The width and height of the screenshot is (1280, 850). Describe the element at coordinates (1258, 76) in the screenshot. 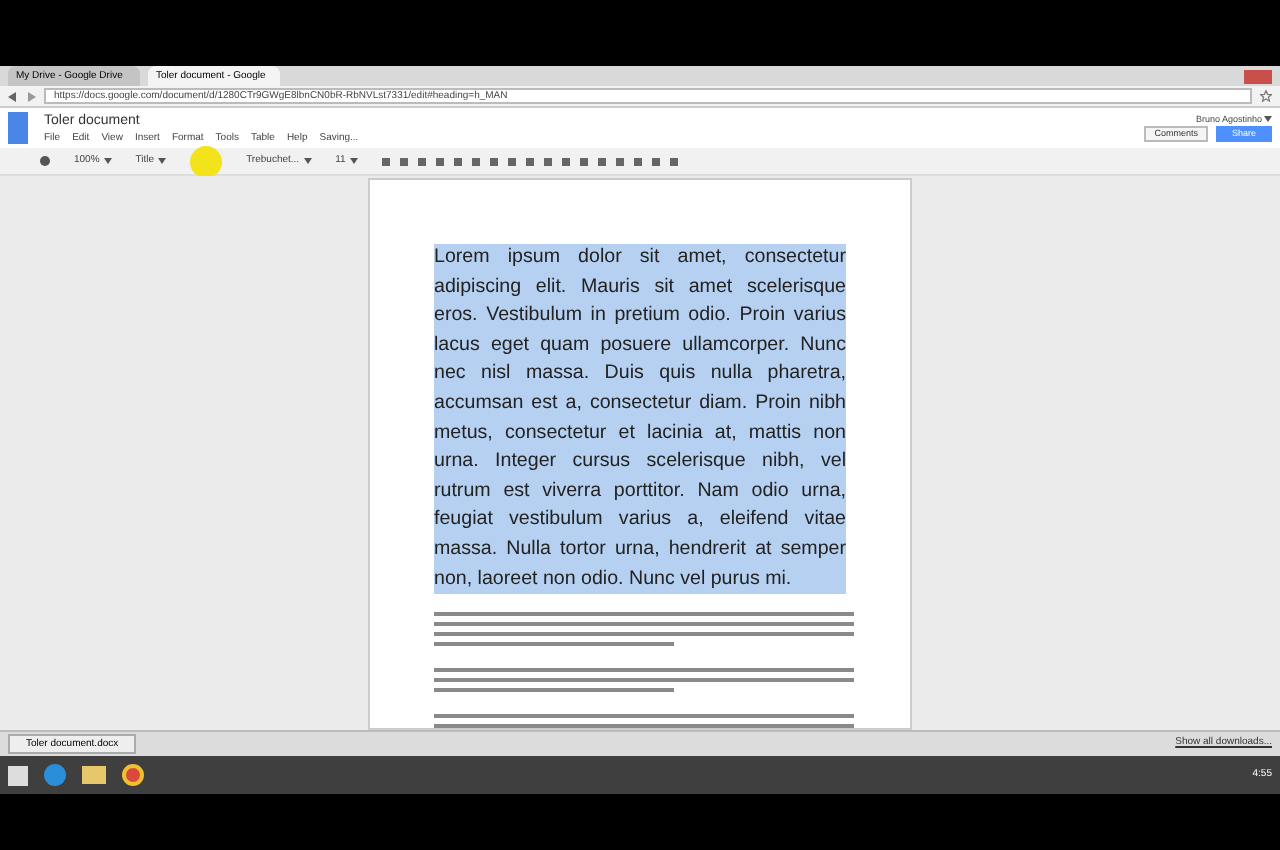

I see `close-icon` at that location.